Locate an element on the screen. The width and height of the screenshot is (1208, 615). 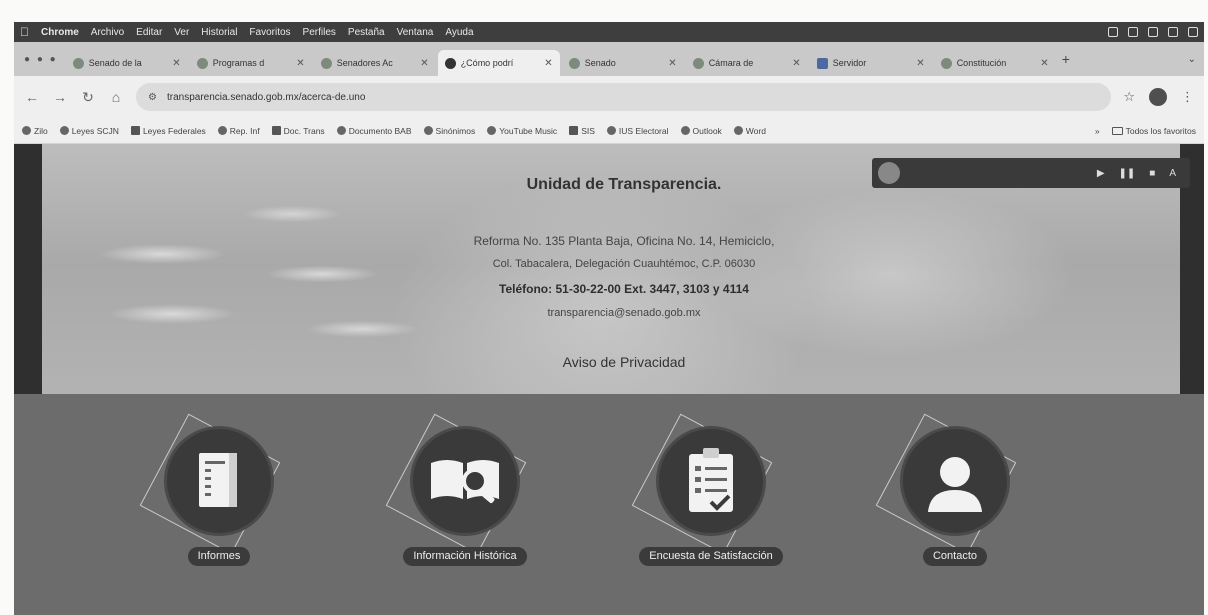
menubar-item-ventana: Ventana is located at coordinates (415, 32).